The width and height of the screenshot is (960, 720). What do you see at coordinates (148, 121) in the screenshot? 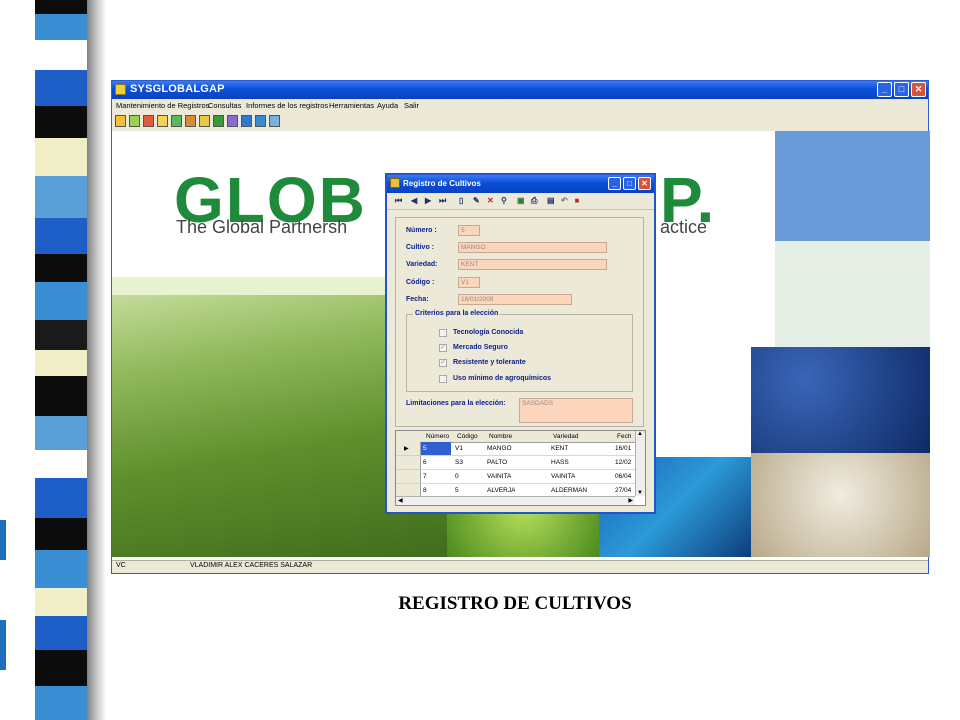
I see `tool-icon` at bounding box center [148, 121].